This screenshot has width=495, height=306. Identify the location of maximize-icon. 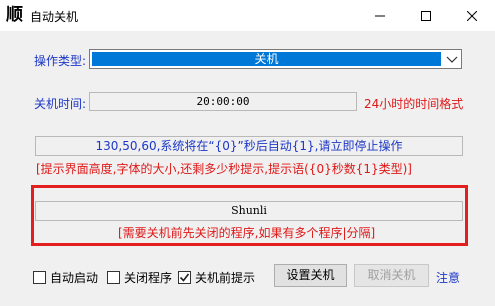
(426, 15).